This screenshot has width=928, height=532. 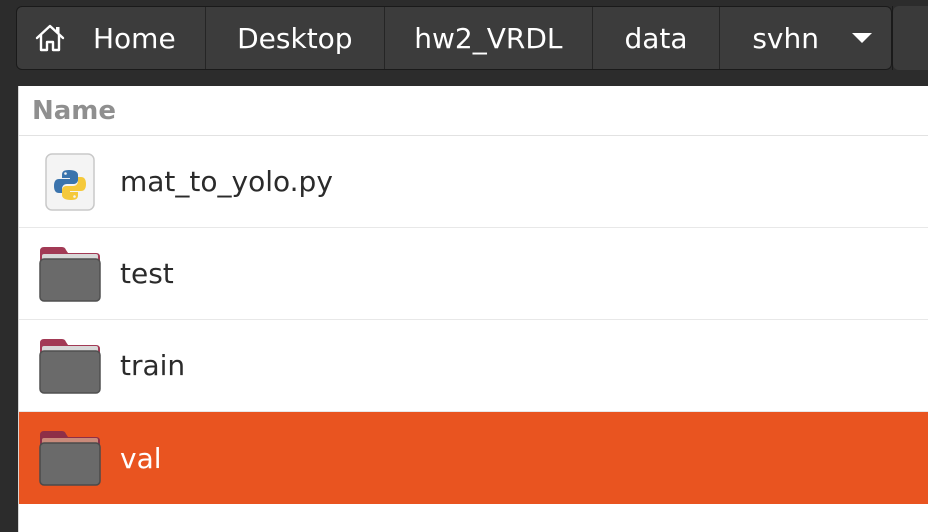 I want to click on breadcrumb-svhn: svhn, so click(x=805, y=38).